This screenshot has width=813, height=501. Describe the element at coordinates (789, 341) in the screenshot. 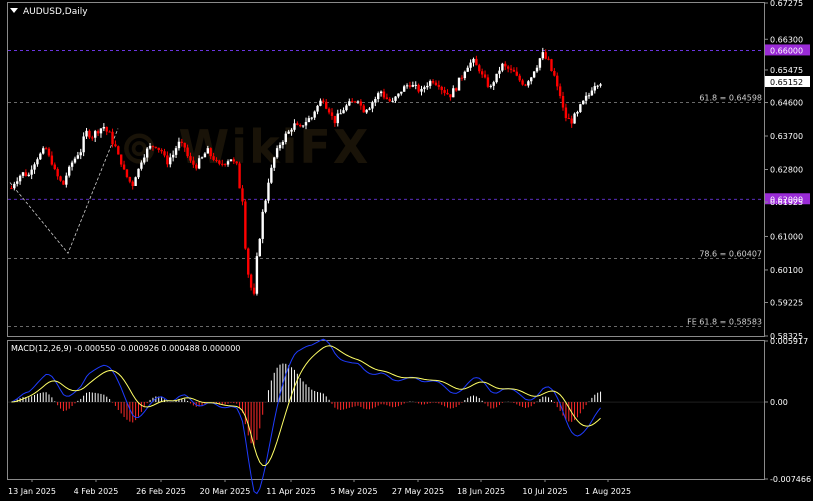

I see `macd-tick-label: 0.005917` at that location.